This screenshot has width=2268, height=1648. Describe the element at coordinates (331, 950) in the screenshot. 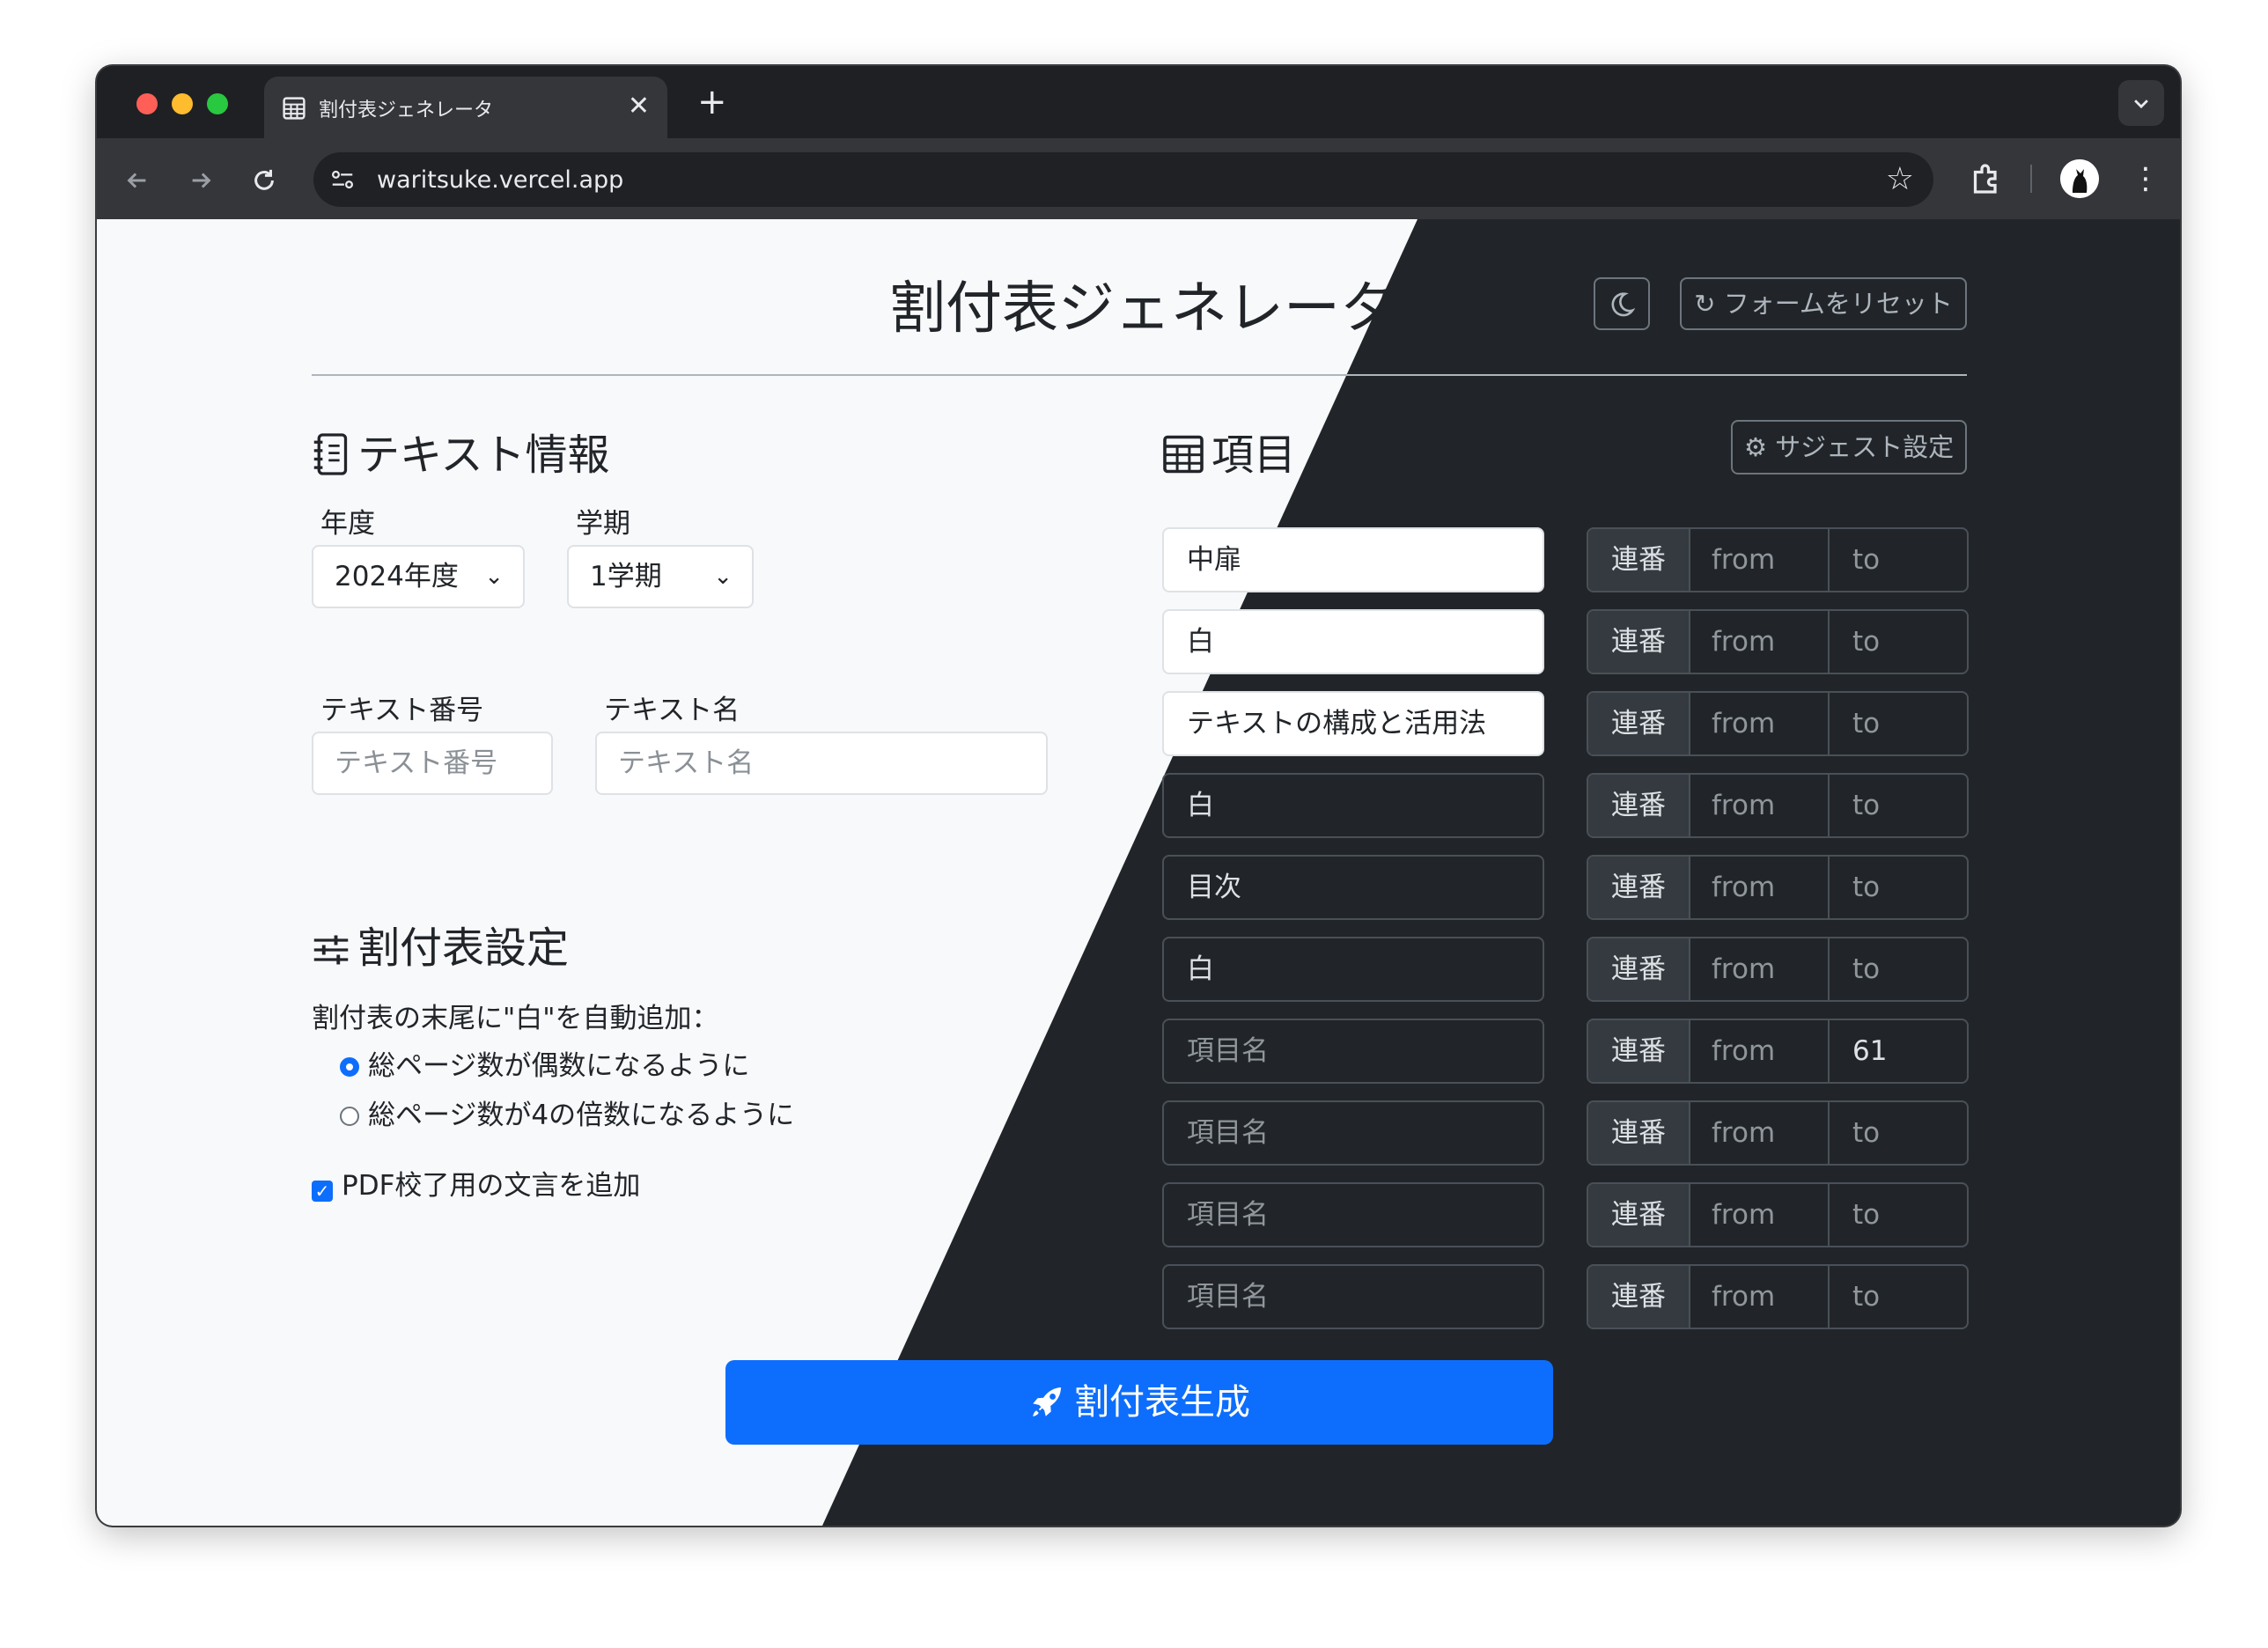

I see `sliders-icon` at that location.